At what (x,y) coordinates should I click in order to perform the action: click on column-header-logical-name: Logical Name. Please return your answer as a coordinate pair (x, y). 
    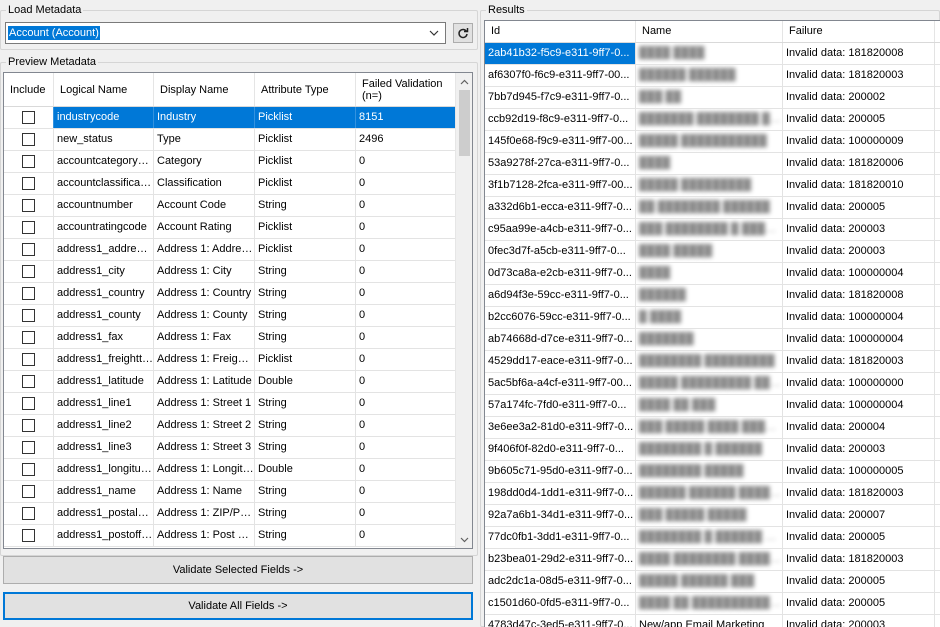
    Looking at the image, I should click on (104, 89).